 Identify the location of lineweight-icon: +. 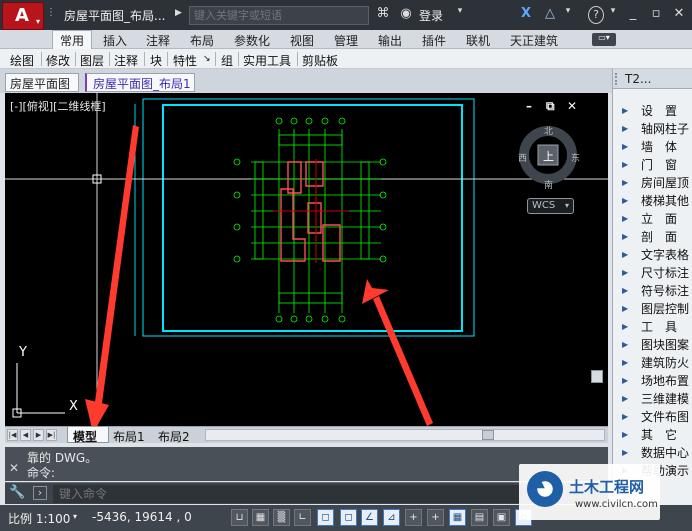
(435, 517).